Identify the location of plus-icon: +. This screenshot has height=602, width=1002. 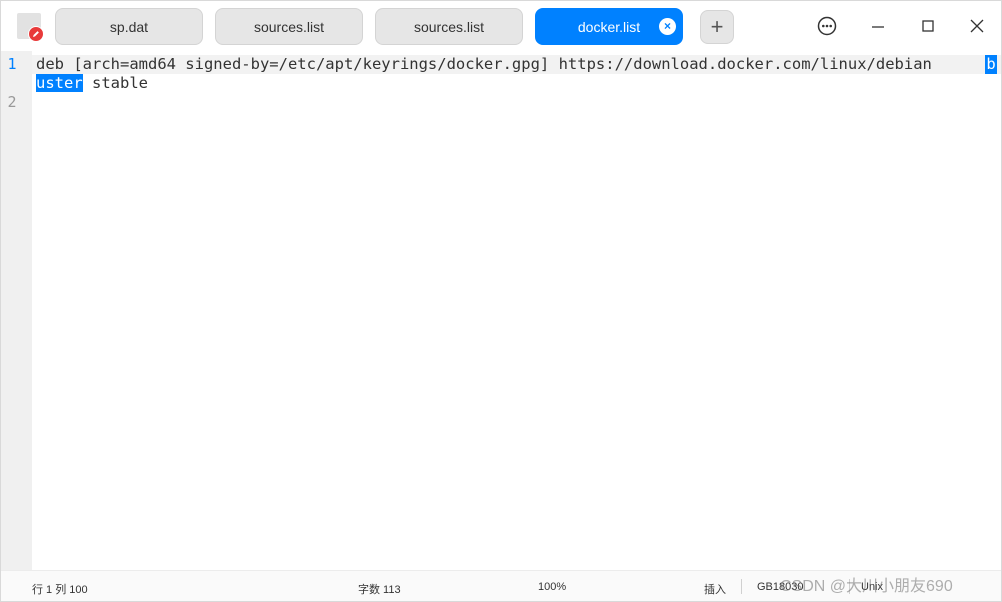
(717, 26).